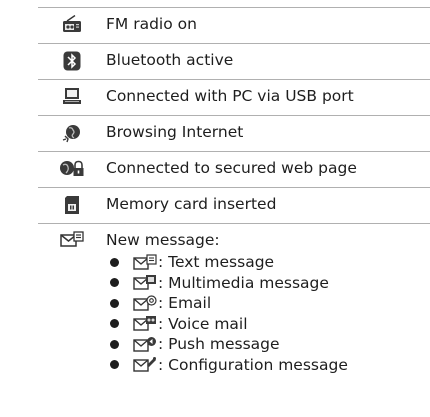 The width and height of the screenshot is (430, 417). I want to click on list-item: : Configuration message, so click(227, 365).